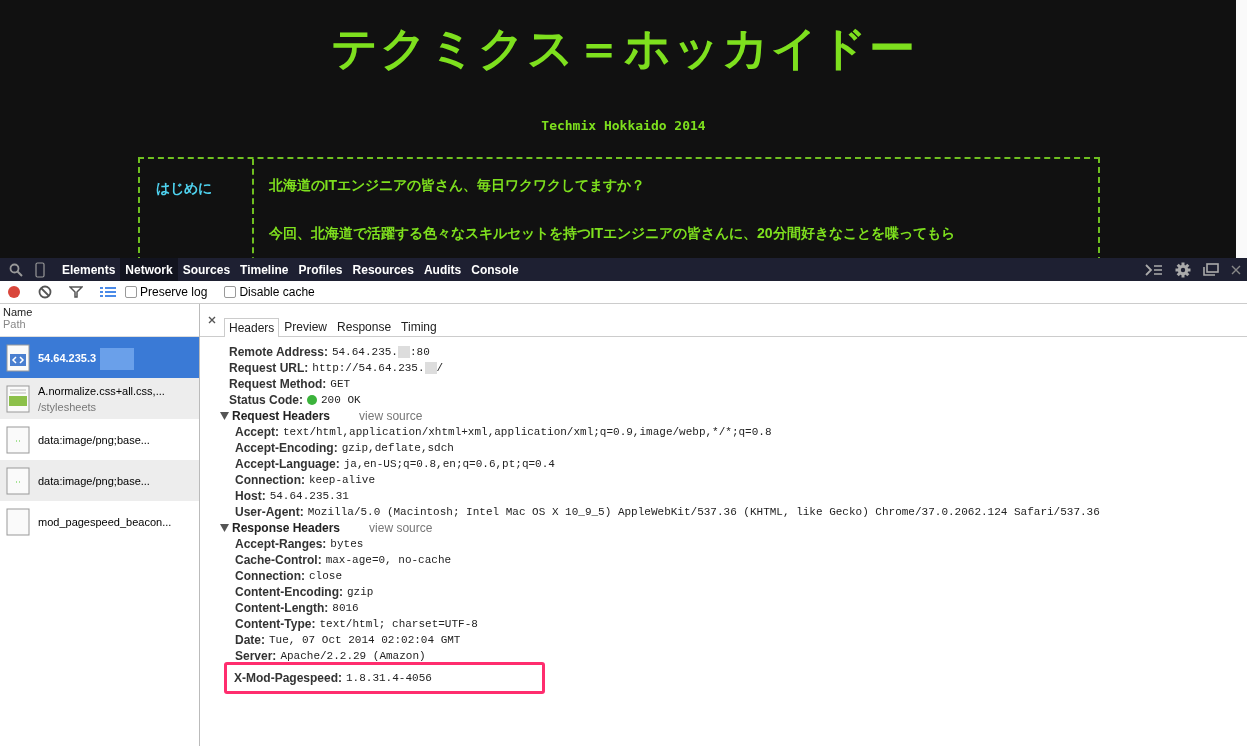 Image resolution: width=1247 pixels, height=746 pixels. What do you see at coordinates (149, 269) in the screenshot?
I see `devtools-tab: Network` at bounding box center [149, 269].